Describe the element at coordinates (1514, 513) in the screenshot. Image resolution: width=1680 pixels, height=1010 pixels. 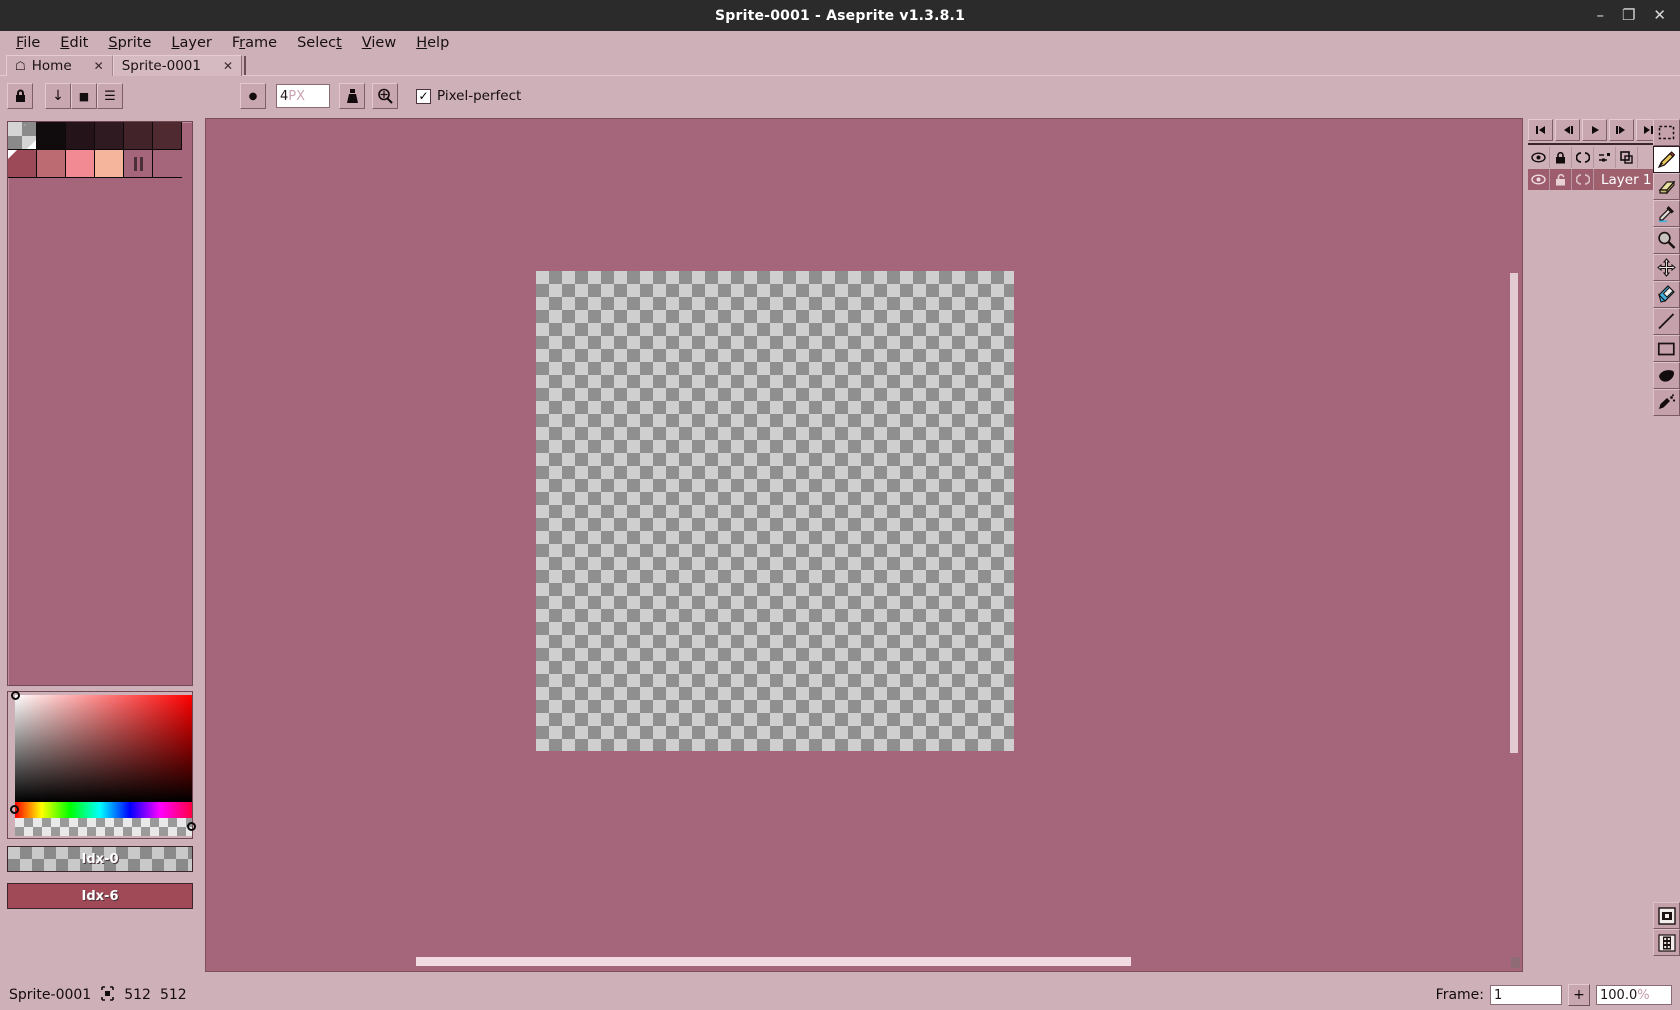
I see `vertical-scrollbar-thumb` at that location.